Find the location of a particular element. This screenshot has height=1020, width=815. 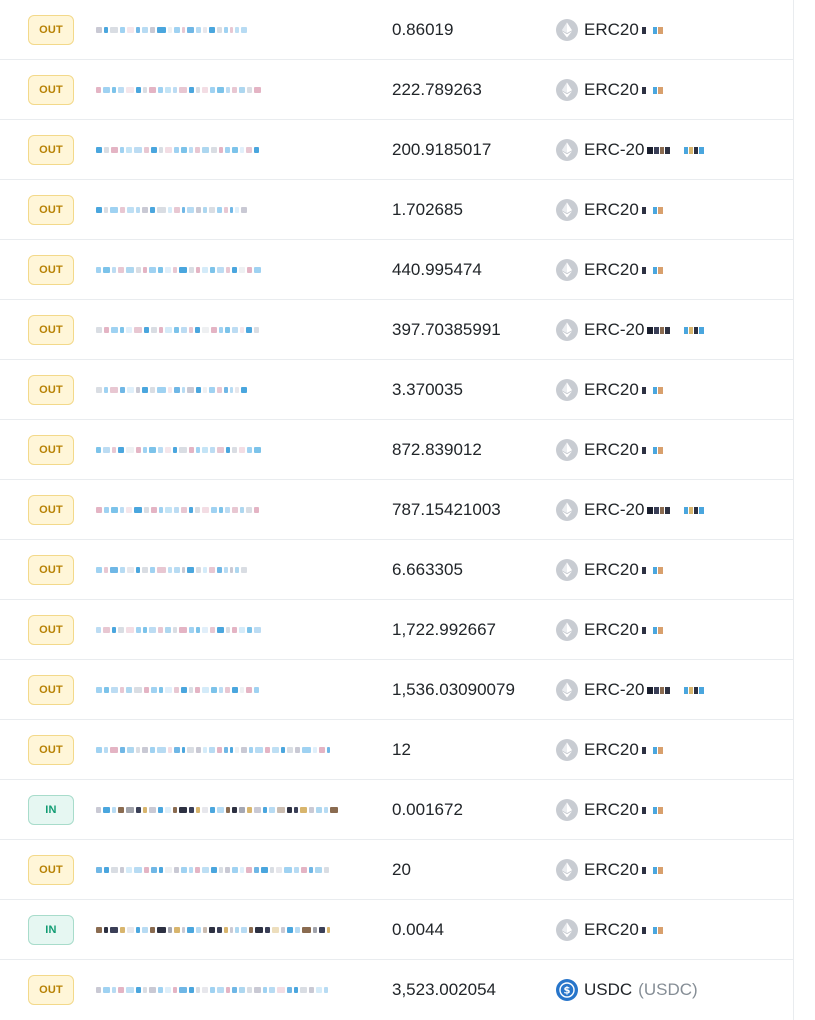

transfer-amount: 6.663305 is located at coordinates (427, 569).